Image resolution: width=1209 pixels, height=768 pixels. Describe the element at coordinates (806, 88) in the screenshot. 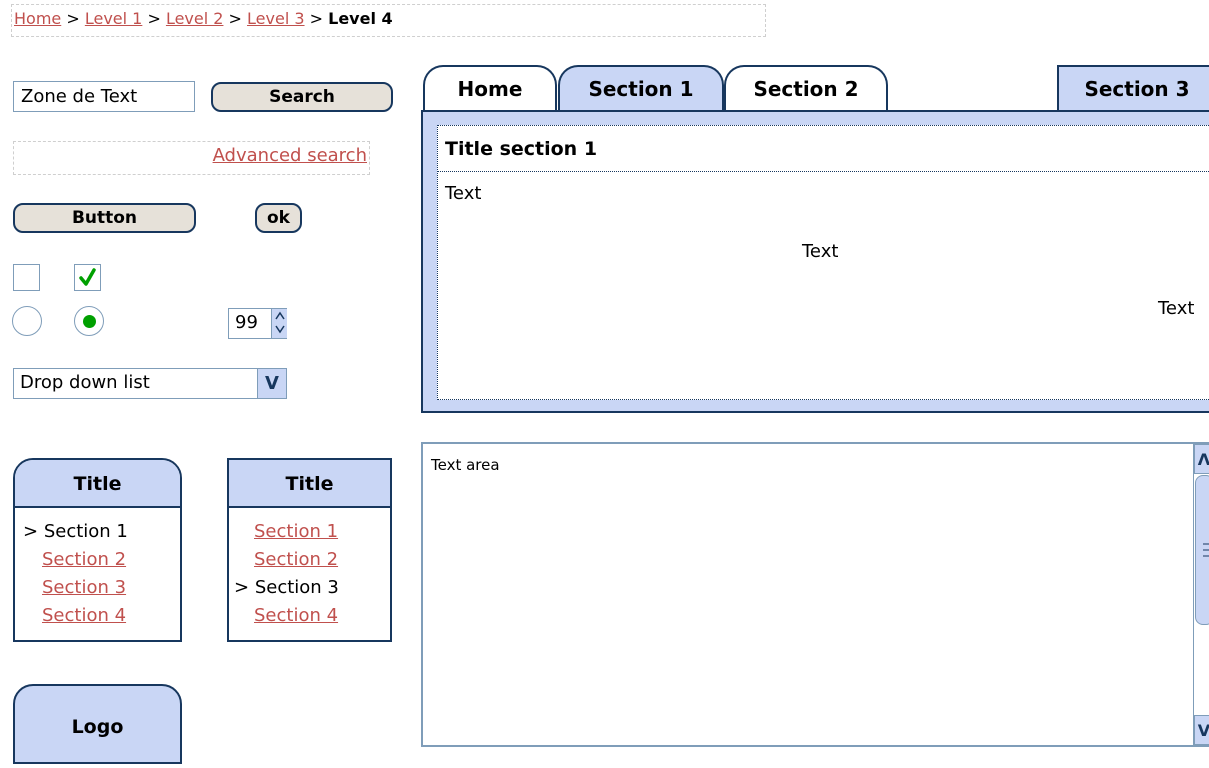

I see `tab-section-2: Section 2` at that location.